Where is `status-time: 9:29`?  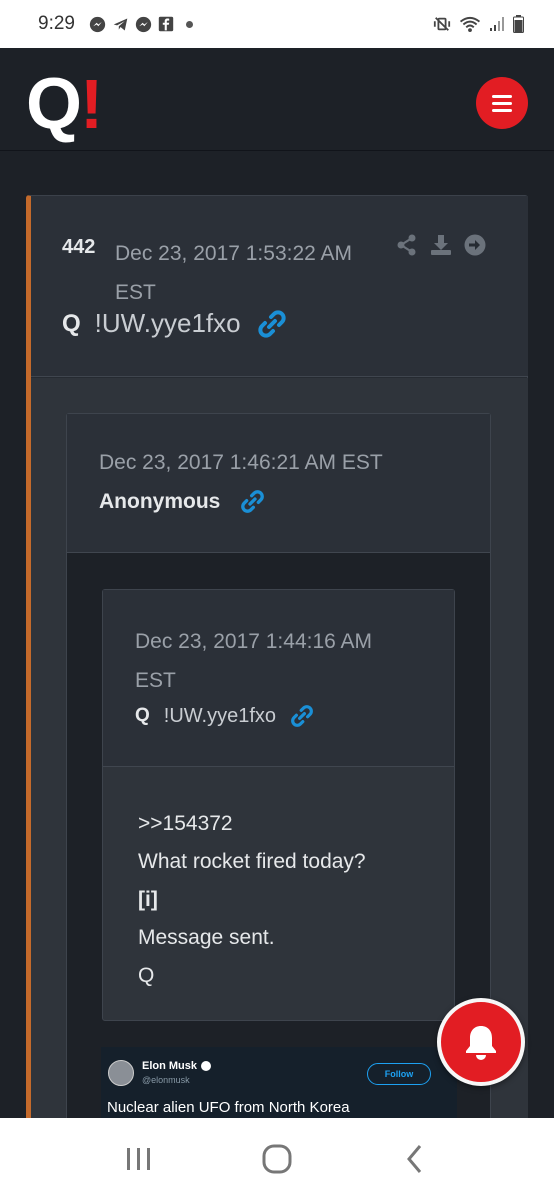
status-time: 9:29 is located at coordinates (56, 23).